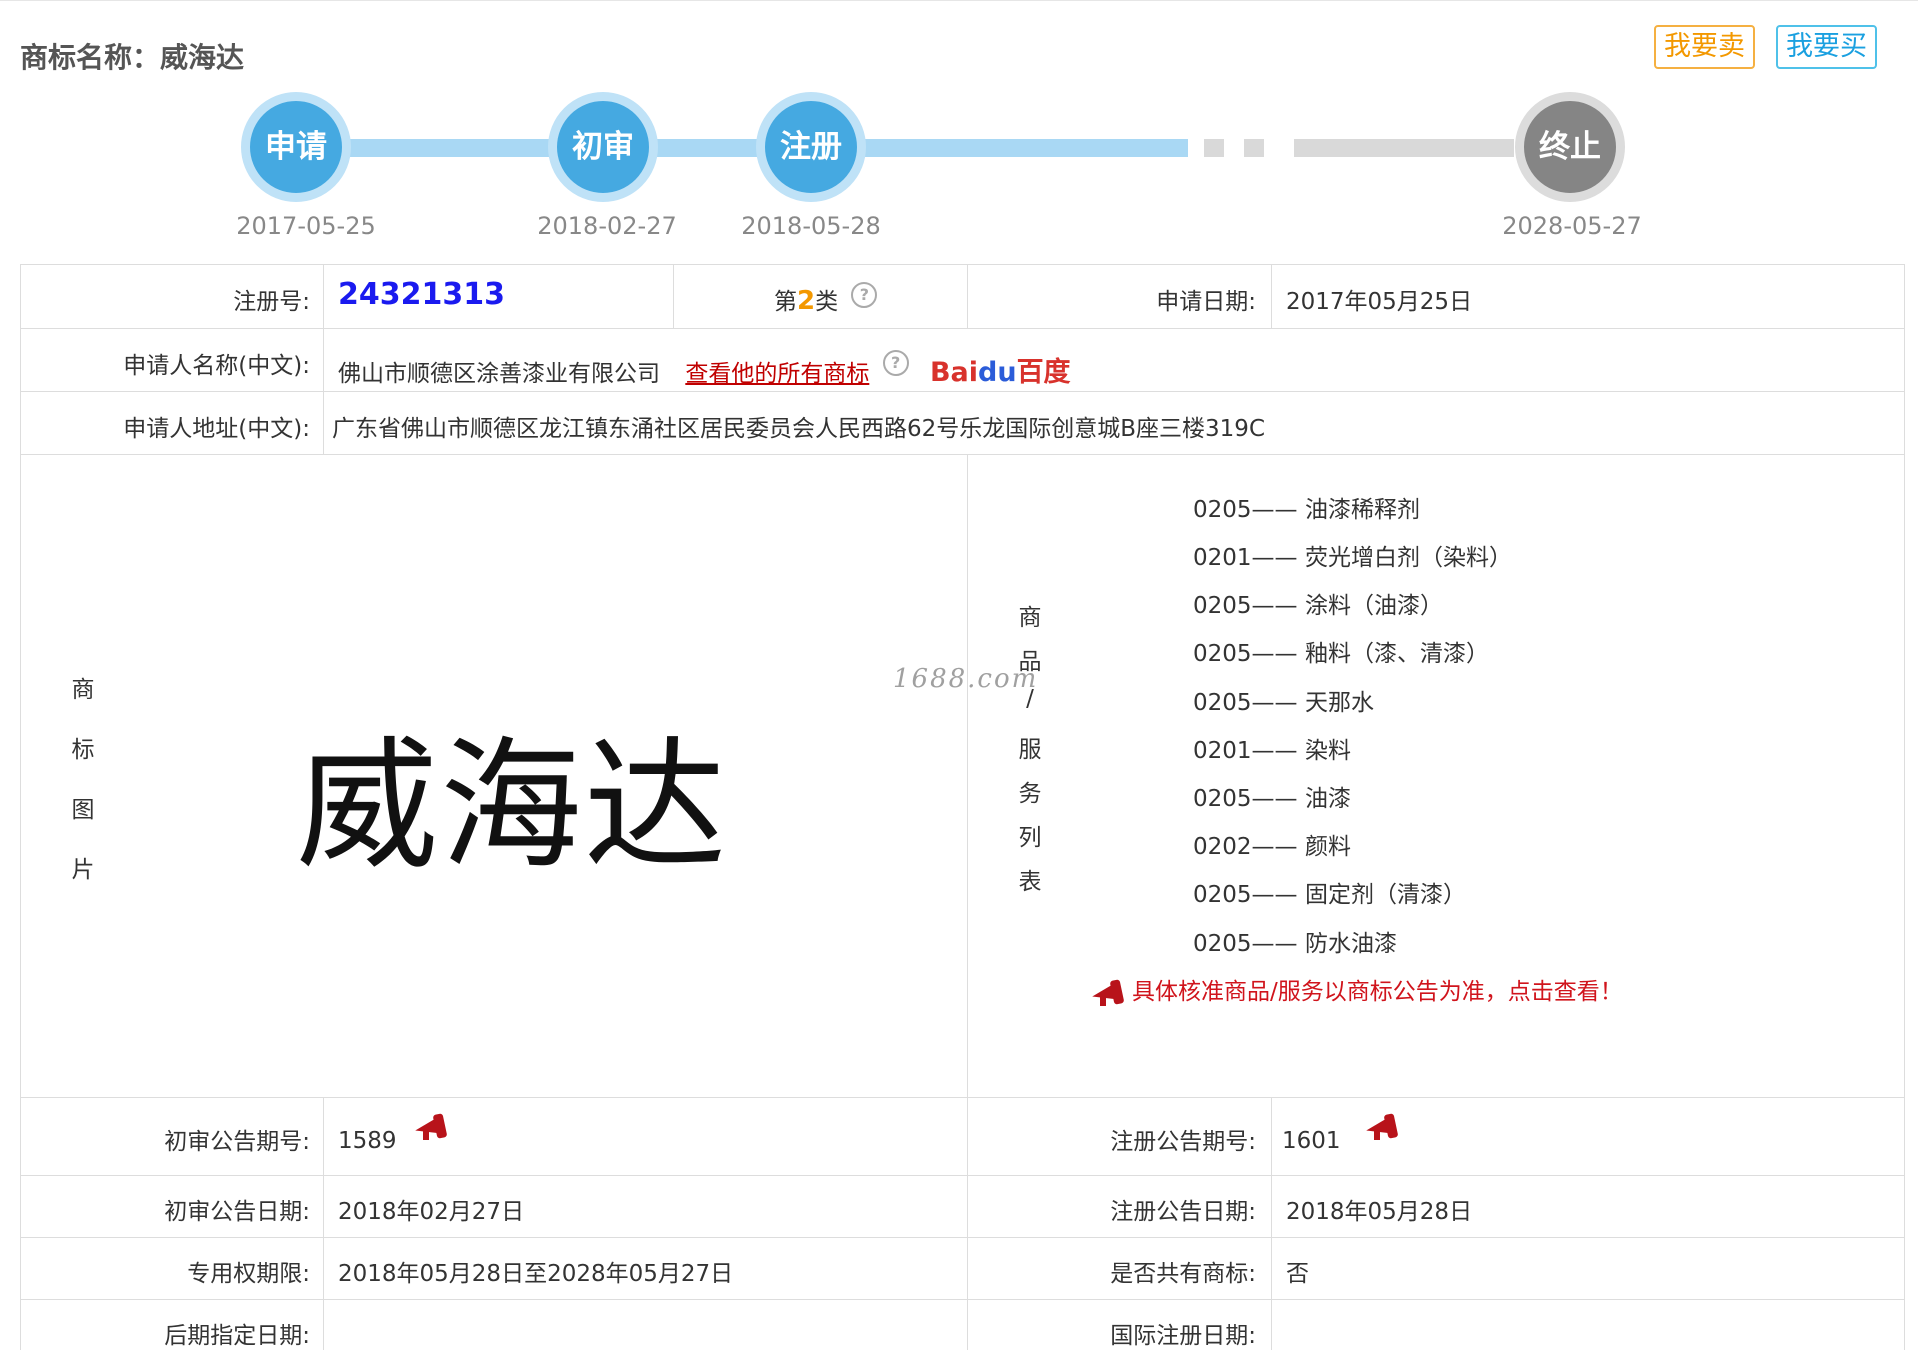 The image size is (1918, 1350). I want to click on shared-trademark-label: 是否共有商标:, so click(1183, 1274).